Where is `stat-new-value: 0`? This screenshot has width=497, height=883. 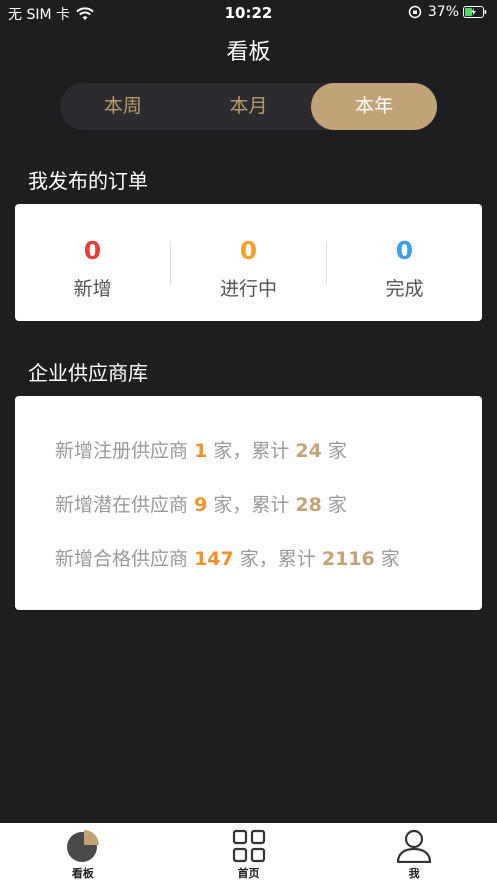
stat-new-value: 0 is located at coordinates (92, 250).